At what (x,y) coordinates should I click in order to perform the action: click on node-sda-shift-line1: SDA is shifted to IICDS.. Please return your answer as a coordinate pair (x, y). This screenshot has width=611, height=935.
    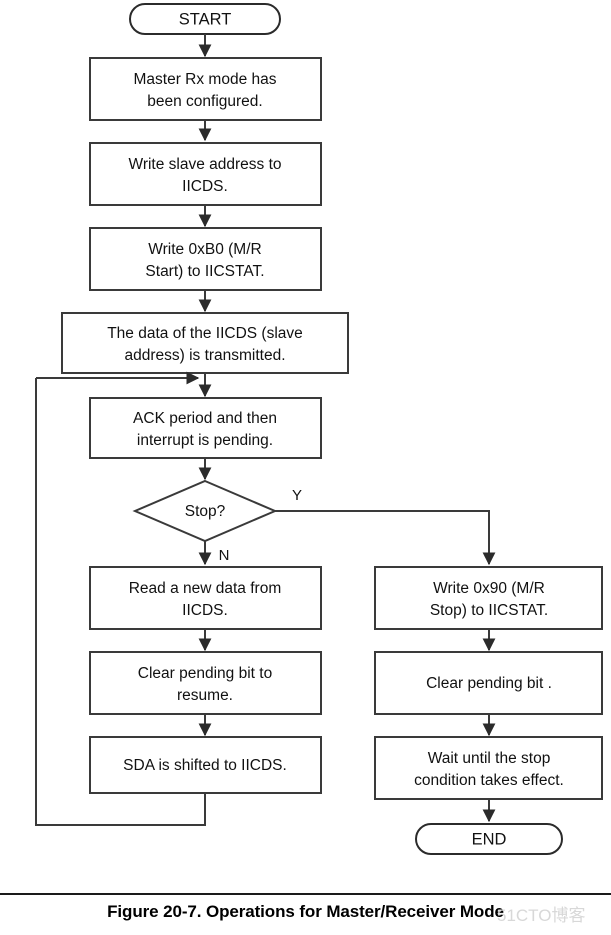
    Looking at the image, I should click on (205, 765).